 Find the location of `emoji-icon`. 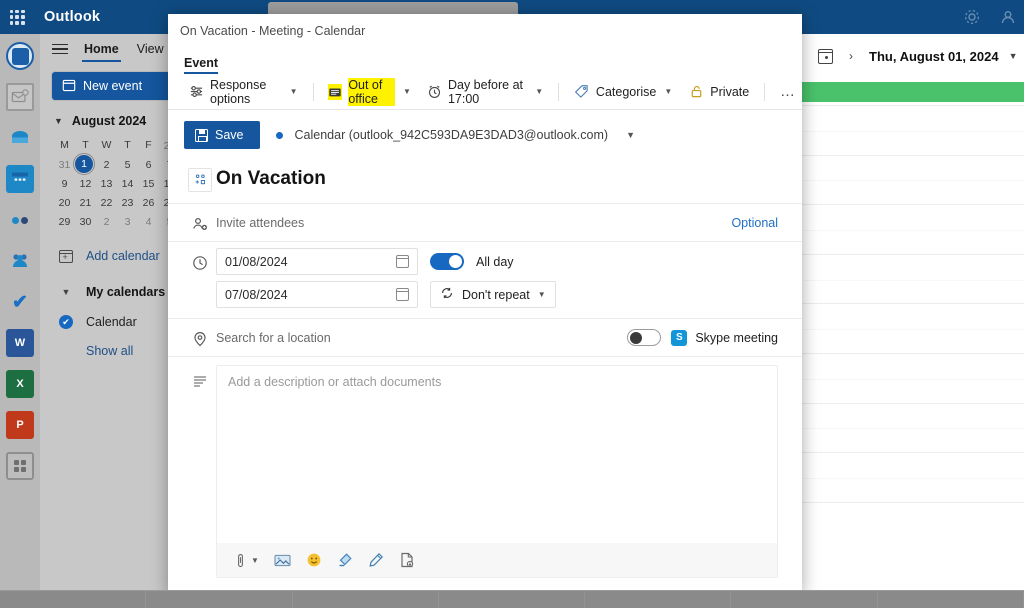

emoji-icon is located at coordinates (314, 560).